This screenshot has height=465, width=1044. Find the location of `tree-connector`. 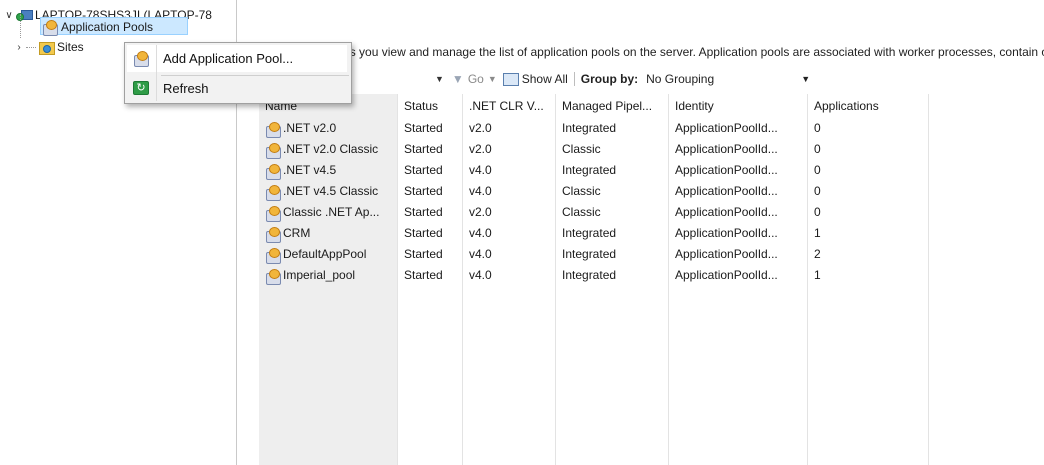

tree-connector is located at coordinates (27, 26).